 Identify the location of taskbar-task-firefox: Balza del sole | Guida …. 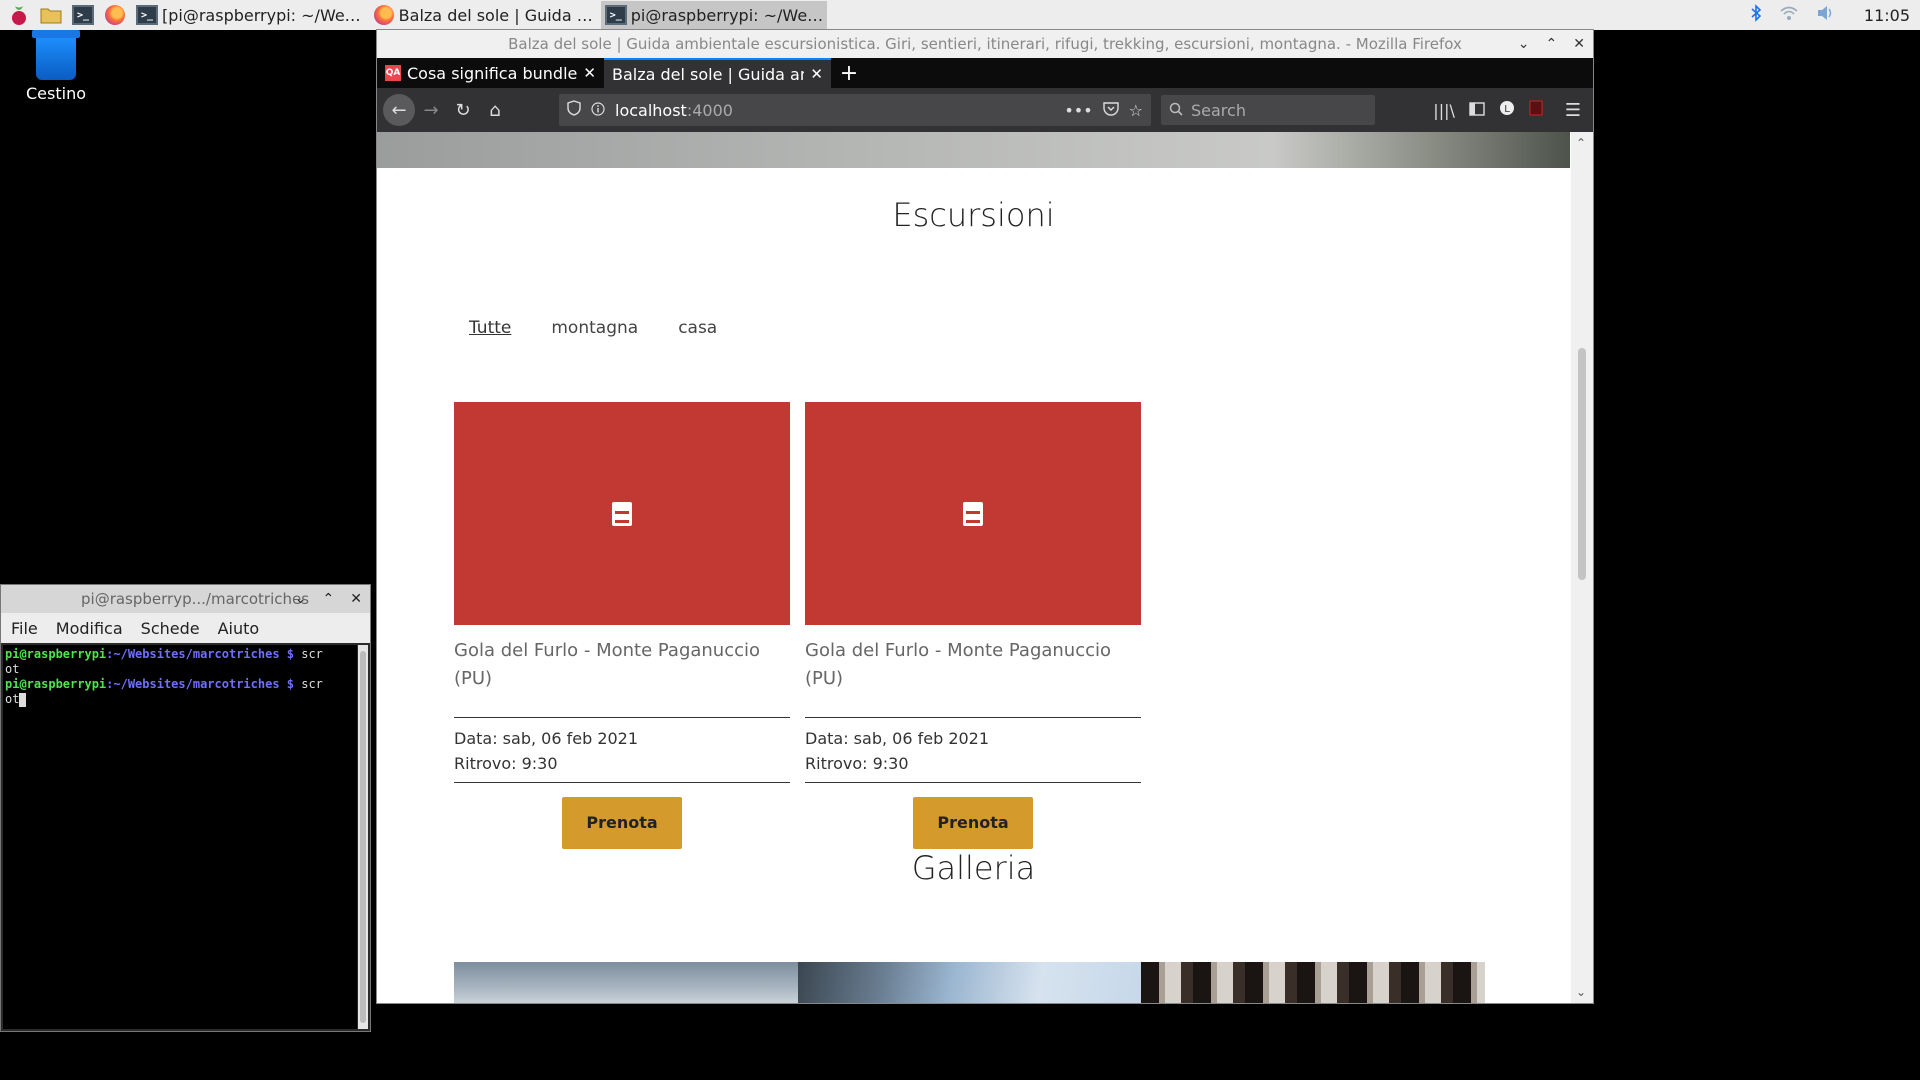
(483, 15).